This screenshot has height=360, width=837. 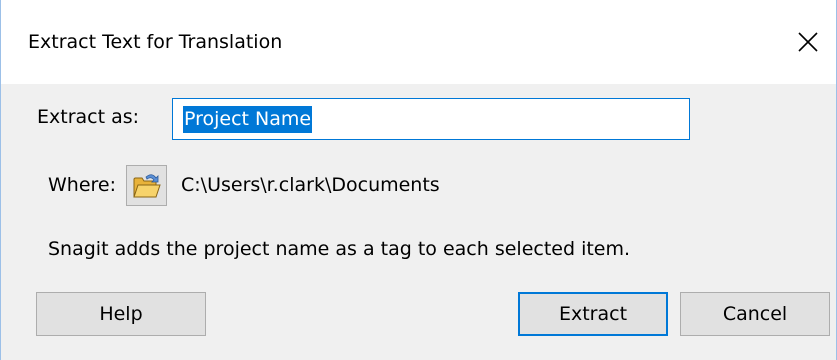 I want to click on close-icon, so click(x=808, y=42).